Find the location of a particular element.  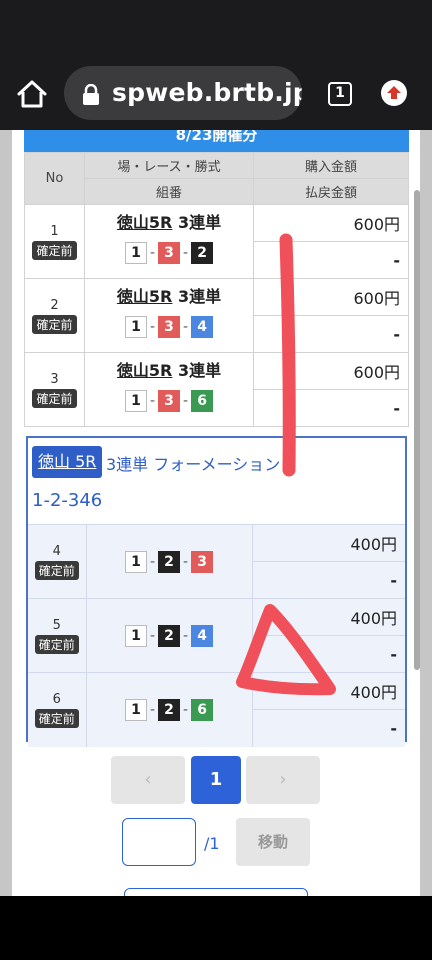

table-row: 2 確定前 徳山5R 3連単 1- 3- 4 600円 is located at coordinates (216, 315).